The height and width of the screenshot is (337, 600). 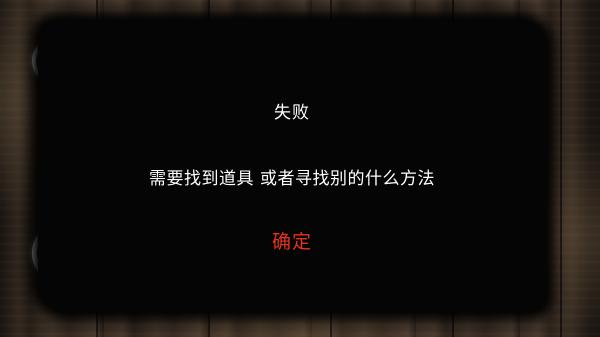 I want to click on confirm-button: 确定, so click(x=292, y=240).